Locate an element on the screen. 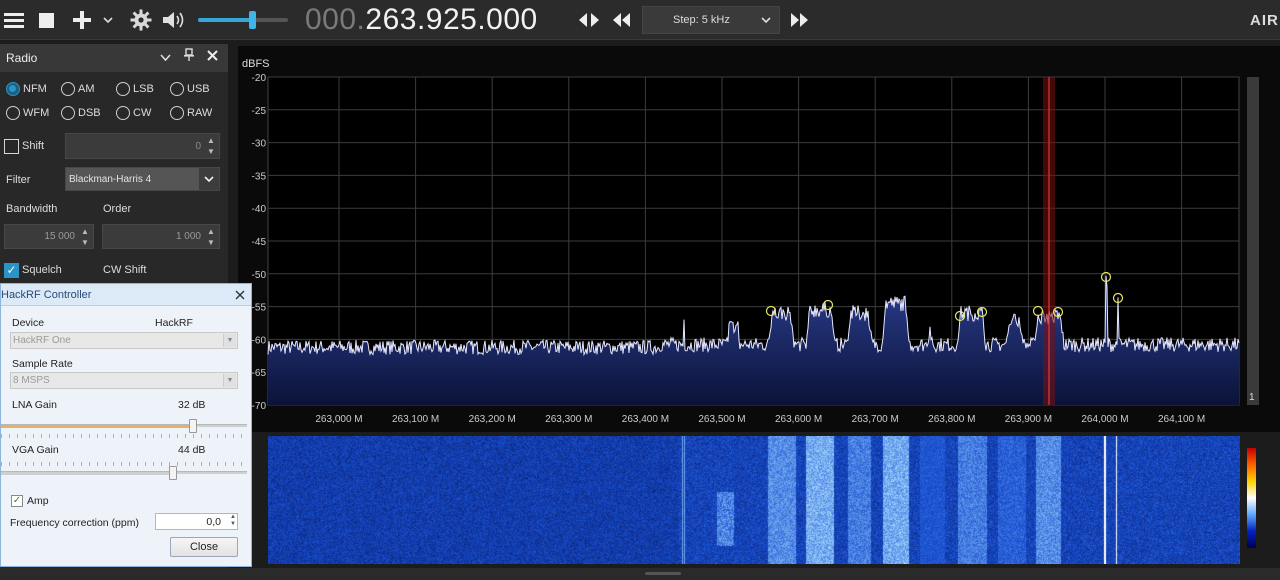  vga-gain-value: 44 dB is located at coordinates (192, 450).